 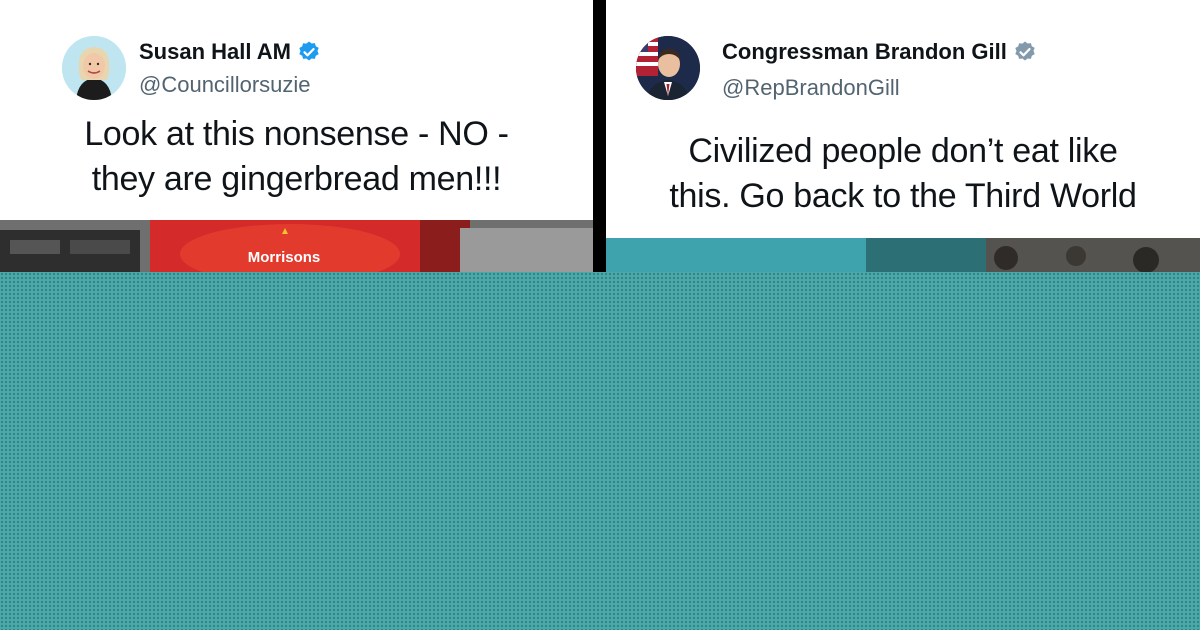 I want to click on tweet-text-line: they are gingerbread men!!!, so click(x=296, y=179).